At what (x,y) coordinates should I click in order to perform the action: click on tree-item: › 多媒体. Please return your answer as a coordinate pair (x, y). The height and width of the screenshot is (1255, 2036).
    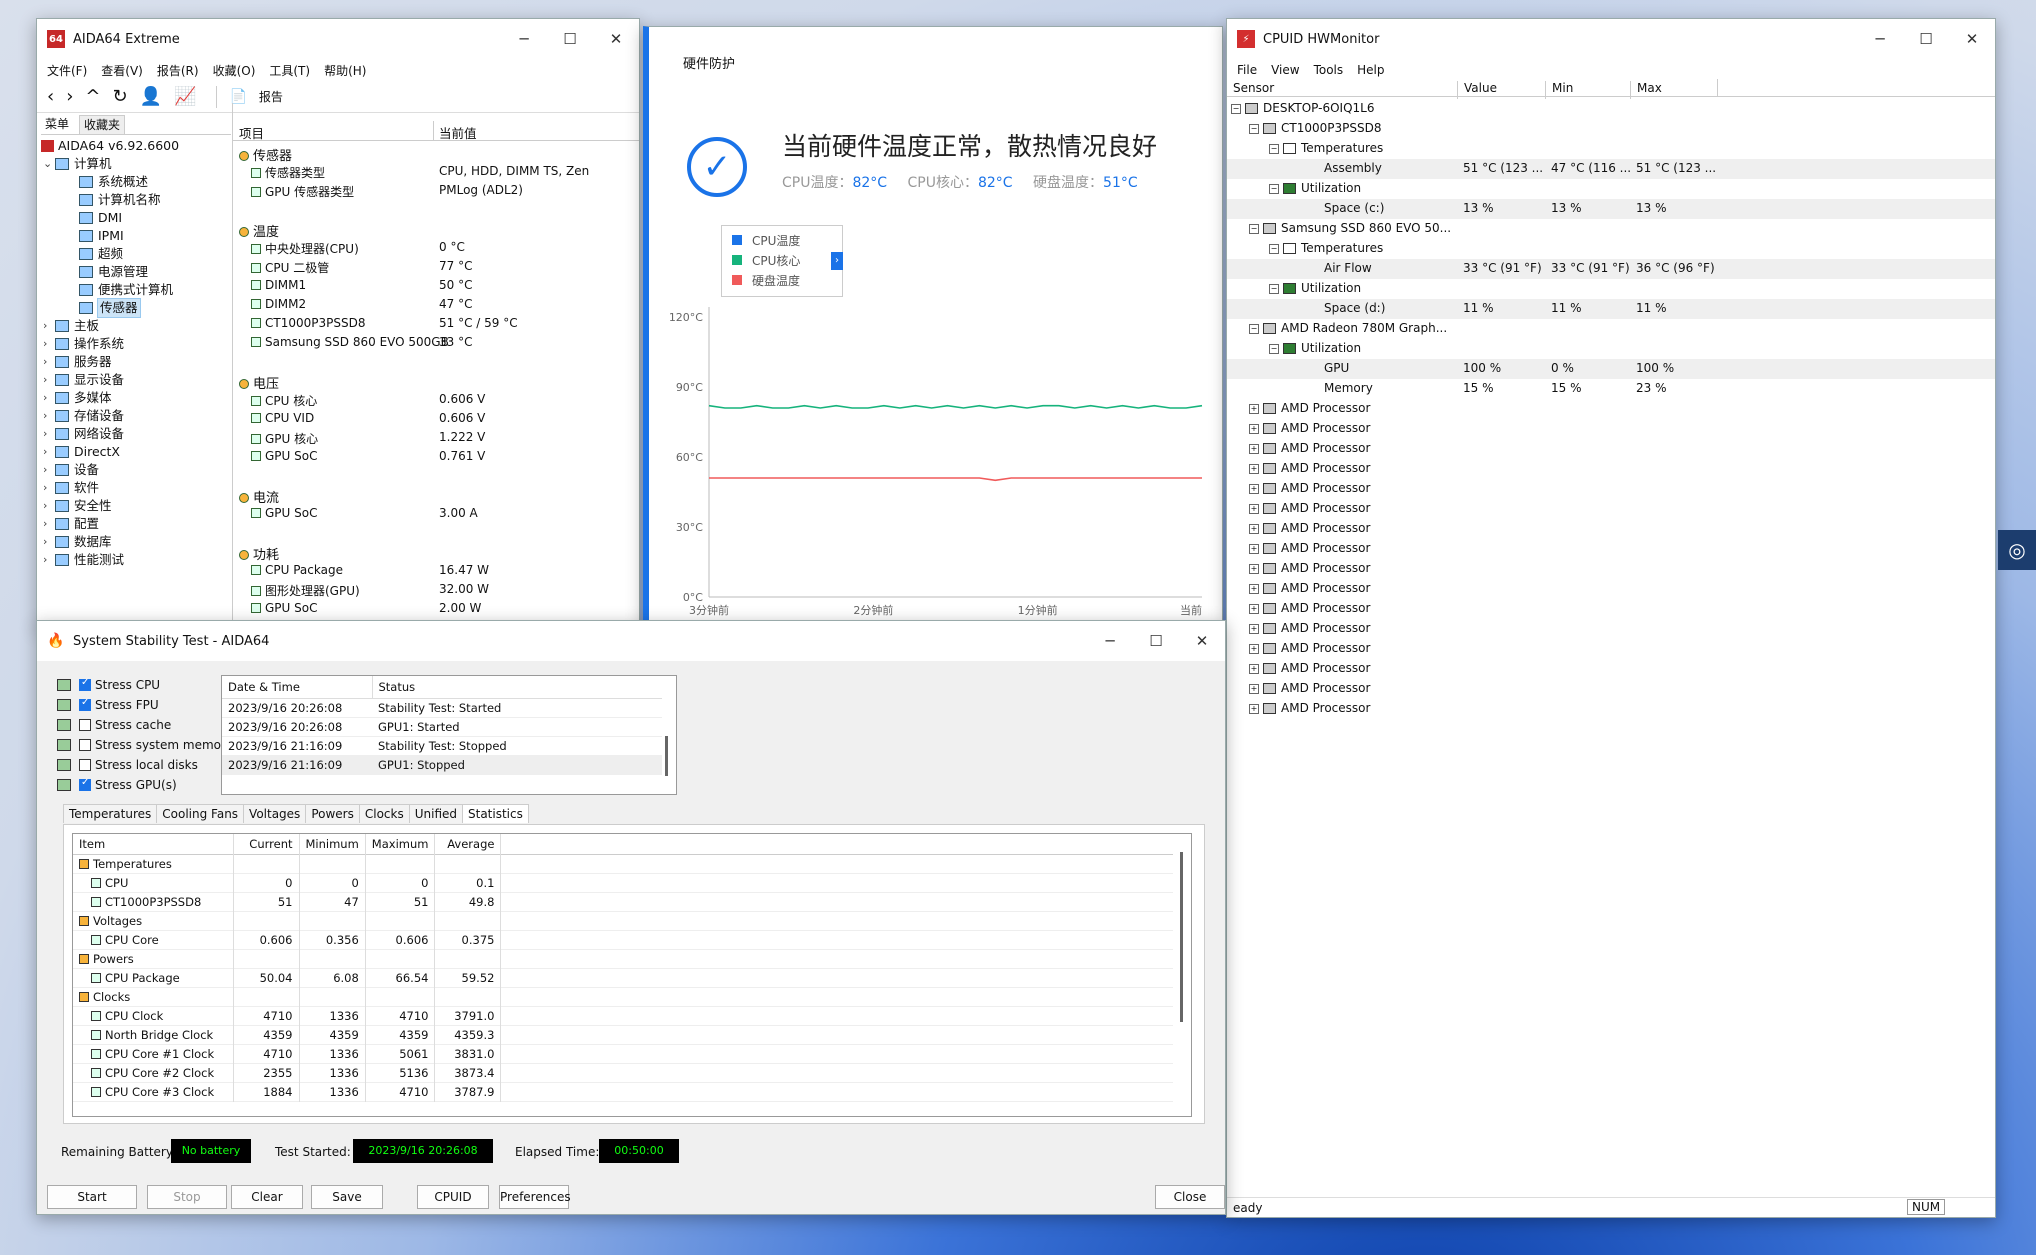
    Looking at the image, I should click on (136, 398).